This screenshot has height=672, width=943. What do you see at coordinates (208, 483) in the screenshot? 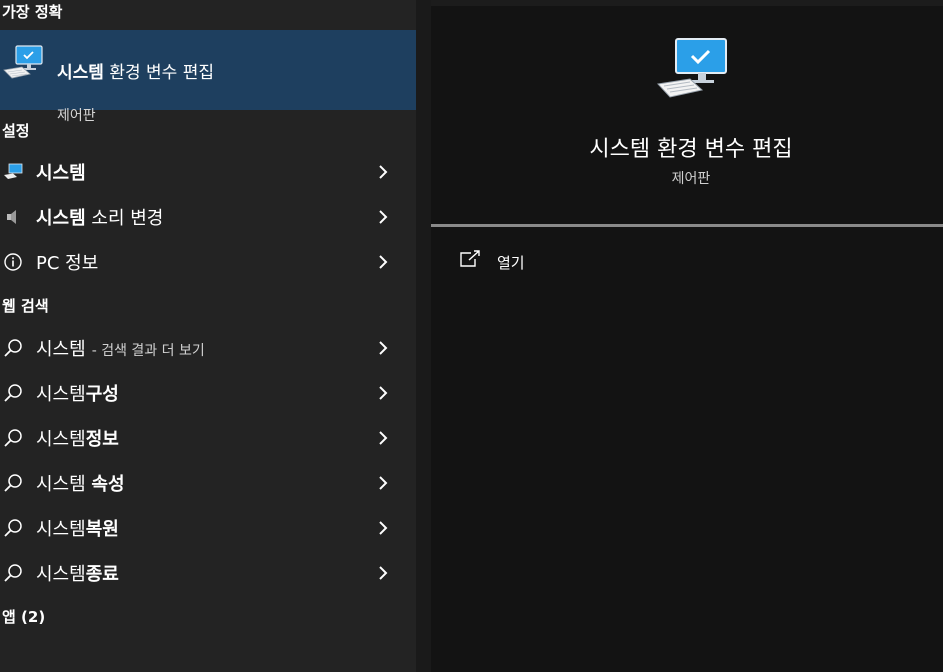
I see `web-search-item: 시스템 속성` at bounding box center [208, 483].